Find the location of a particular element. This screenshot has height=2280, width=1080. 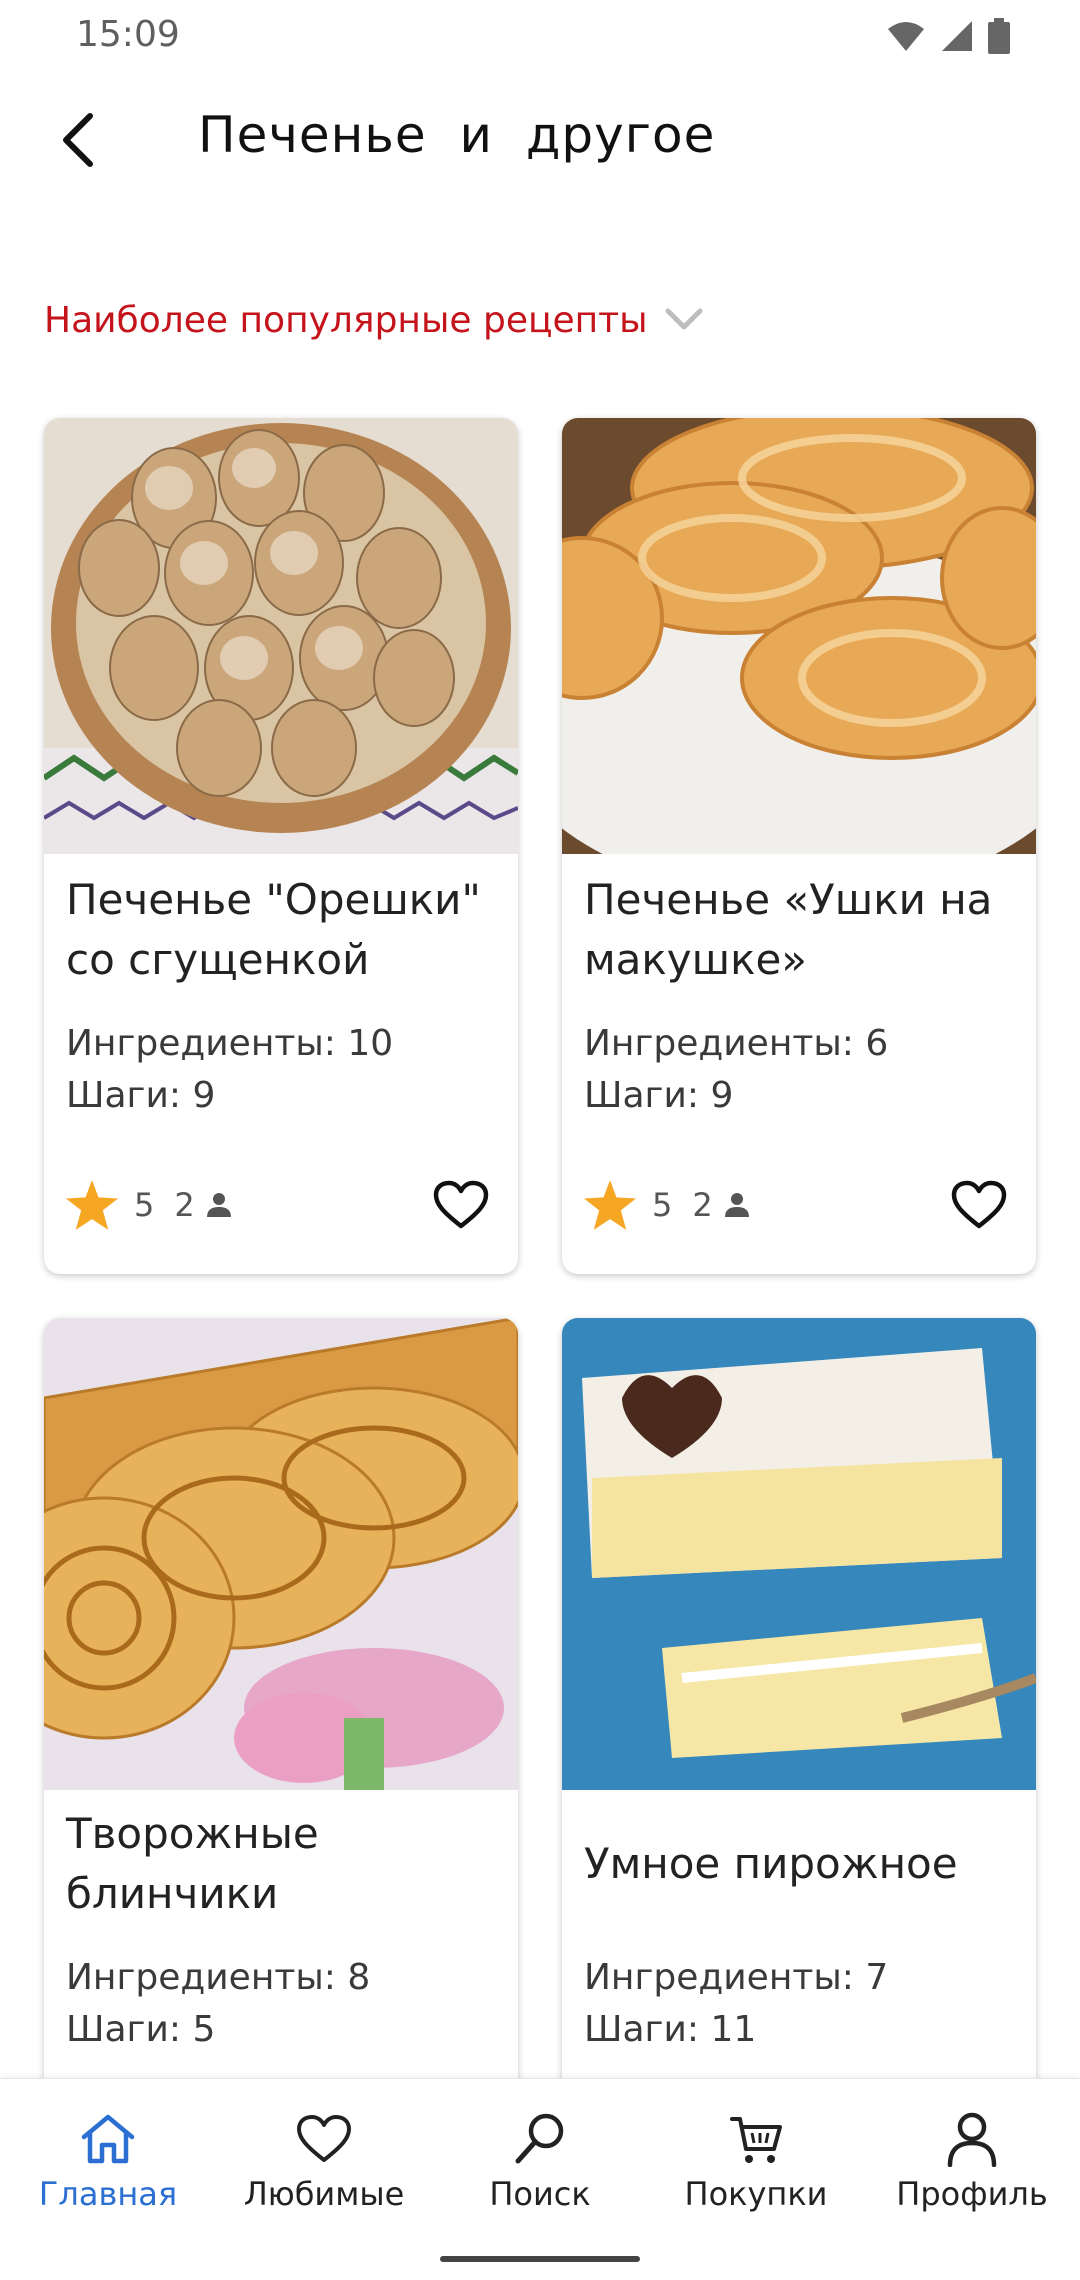

wifi-icon is located at coordinates (906, 36).